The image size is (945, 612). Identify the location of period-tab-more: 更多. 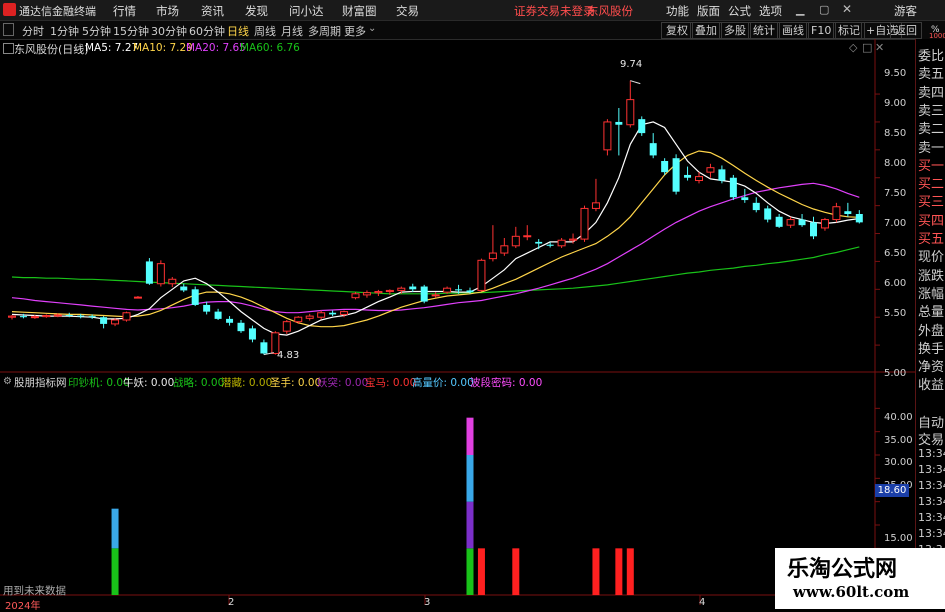
(355, 31).